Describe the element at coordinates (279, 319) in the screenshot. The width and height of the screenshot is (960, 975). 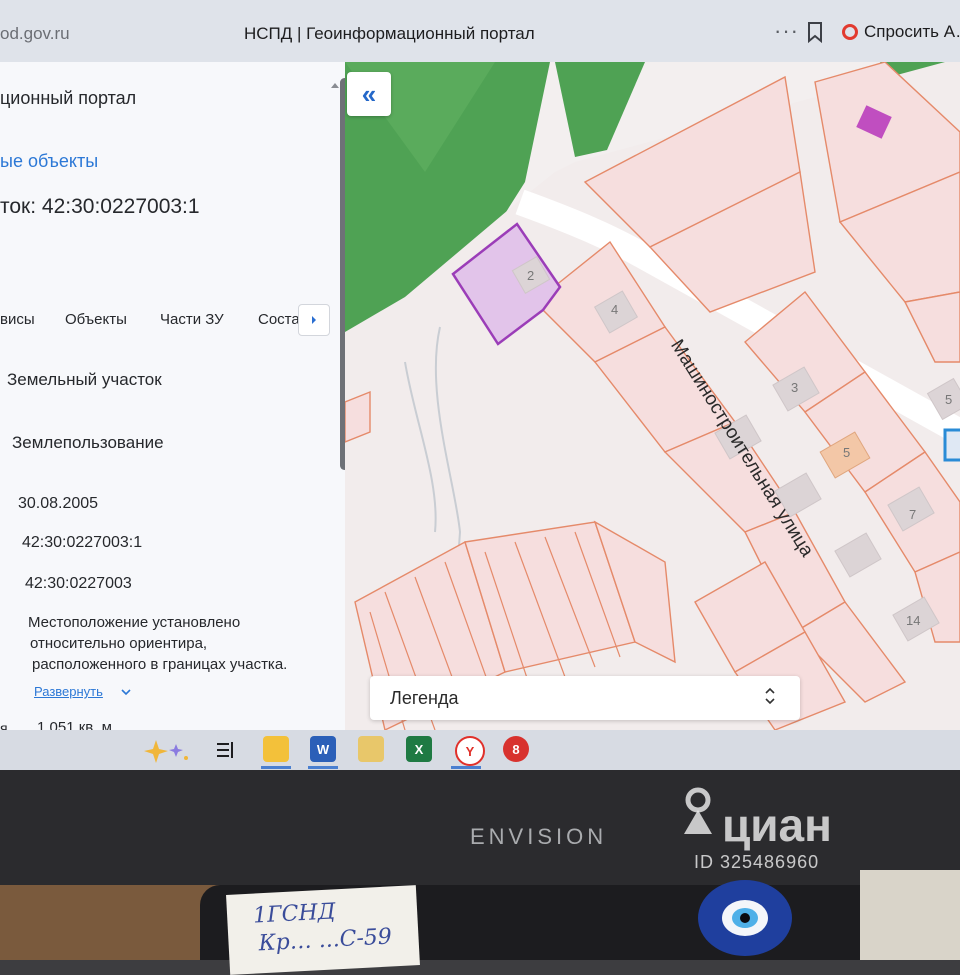
I see `tab-composition: Соста` at that location.